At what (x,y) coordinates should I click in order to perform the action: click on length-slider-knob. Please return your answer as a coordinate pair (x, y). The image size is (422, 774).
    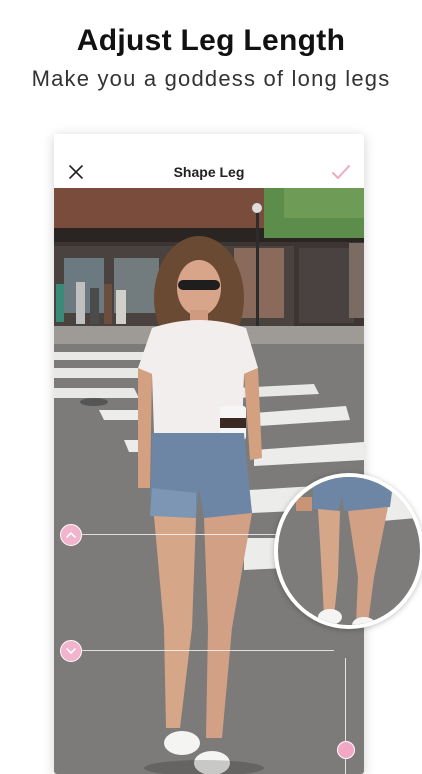
    Looking at the image, I should click on (346, 750).